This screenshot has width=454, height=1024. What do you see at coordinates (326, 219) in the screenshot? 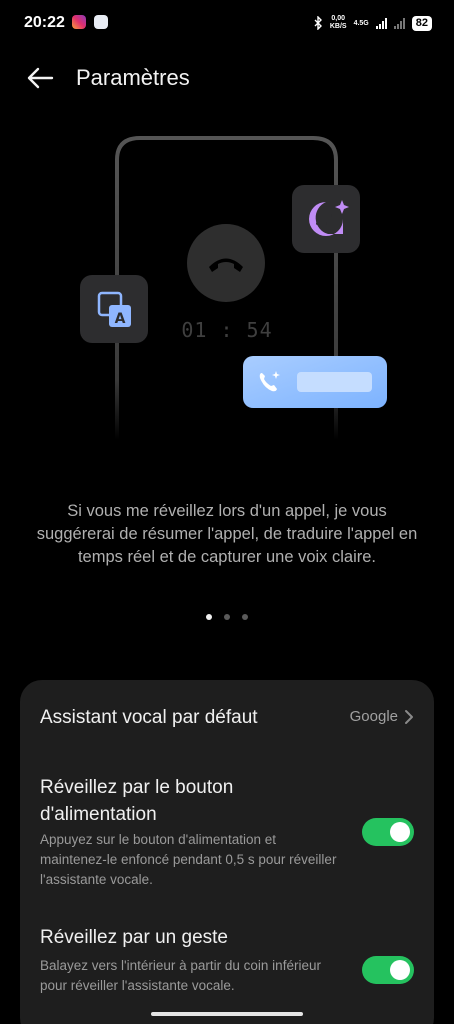
I see `summary-sparkle-icon` at bounding box center [326, 219].